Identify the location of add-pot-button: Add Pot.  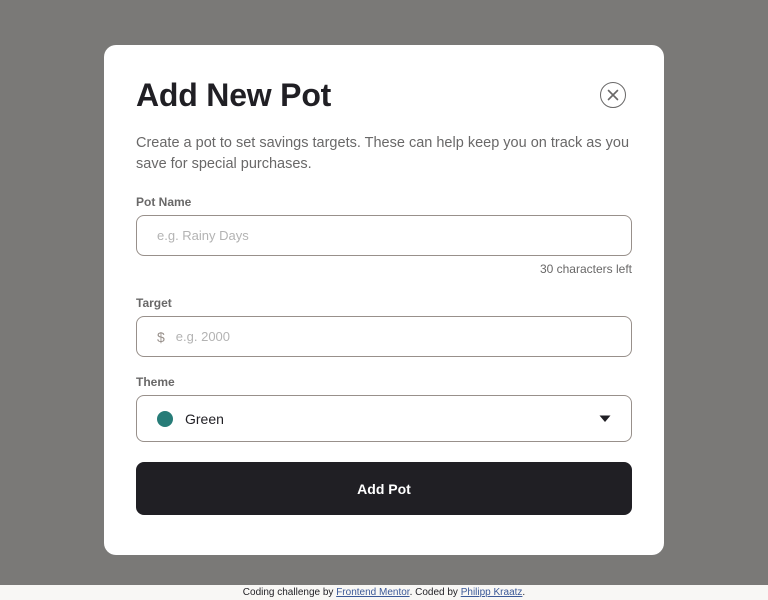
(384, 488).